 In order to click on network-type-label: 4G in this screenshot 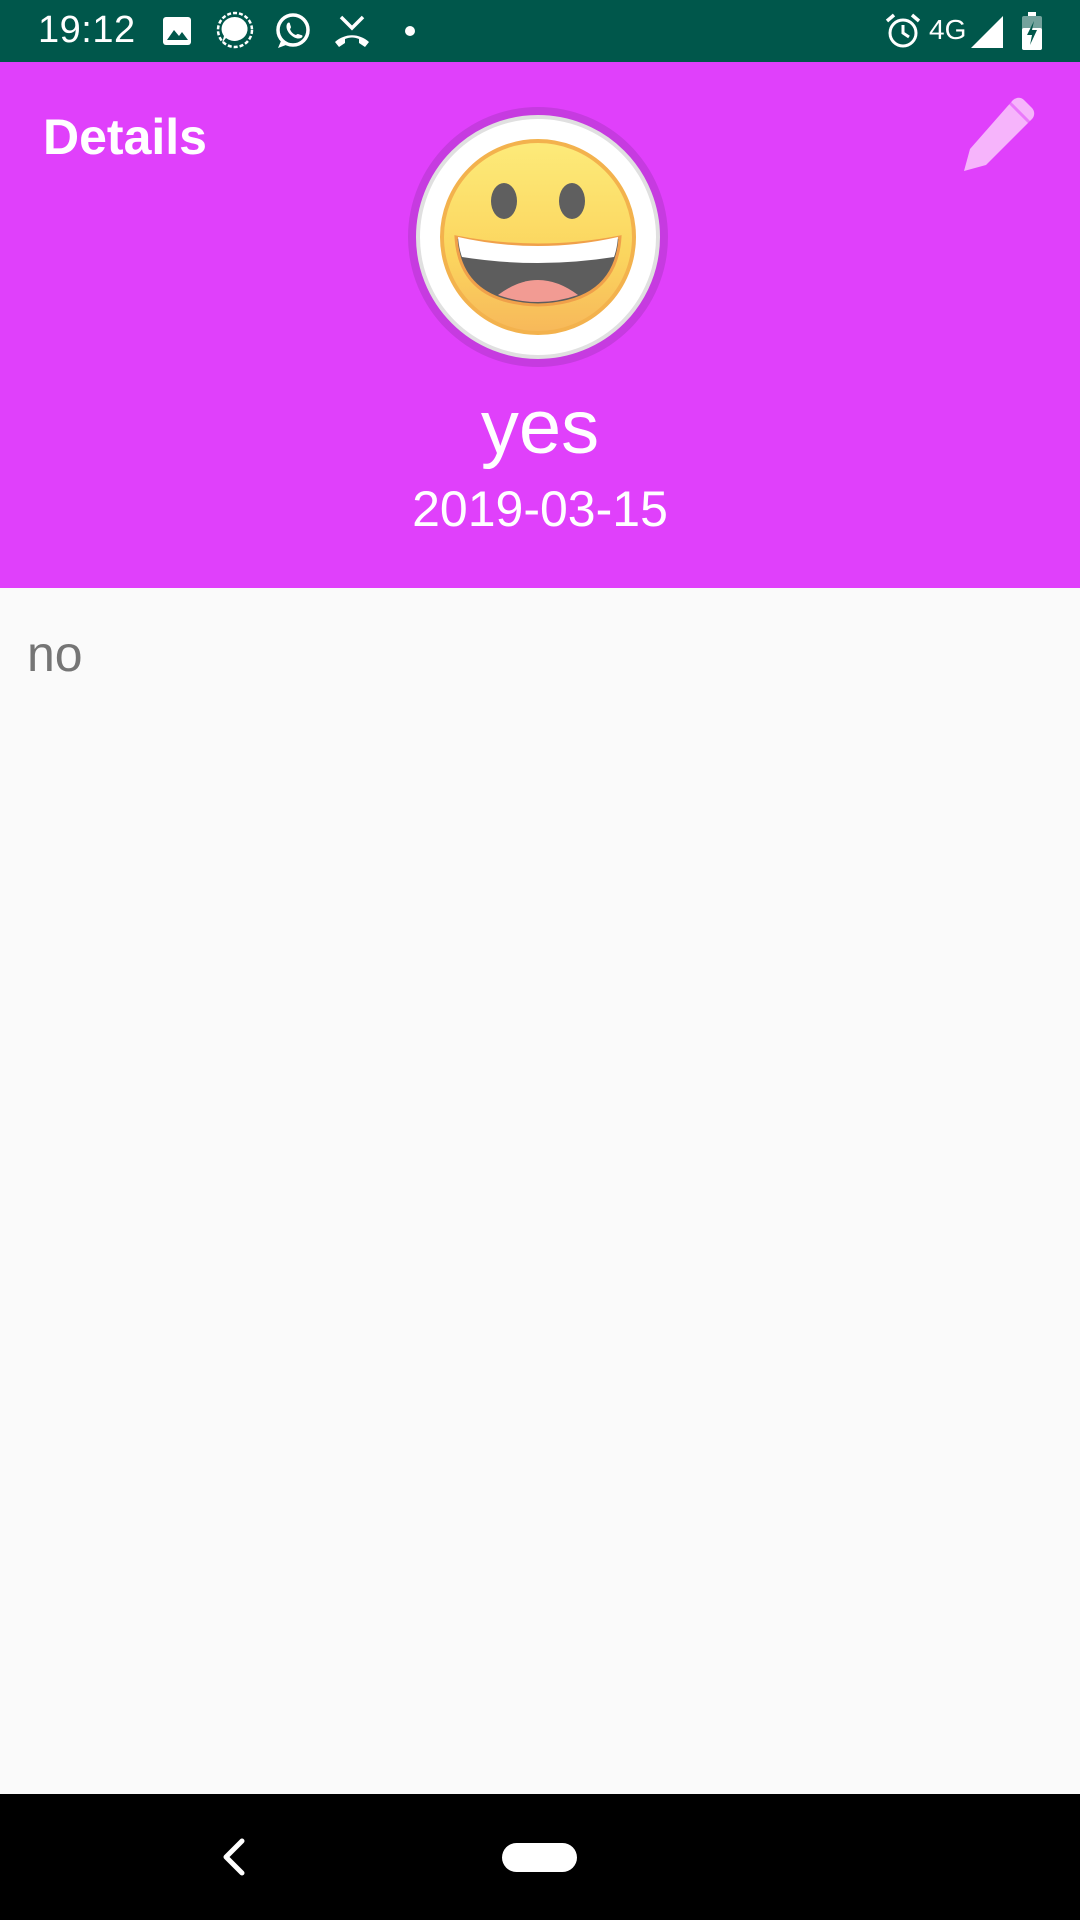, I will do `click(948, 29)`.